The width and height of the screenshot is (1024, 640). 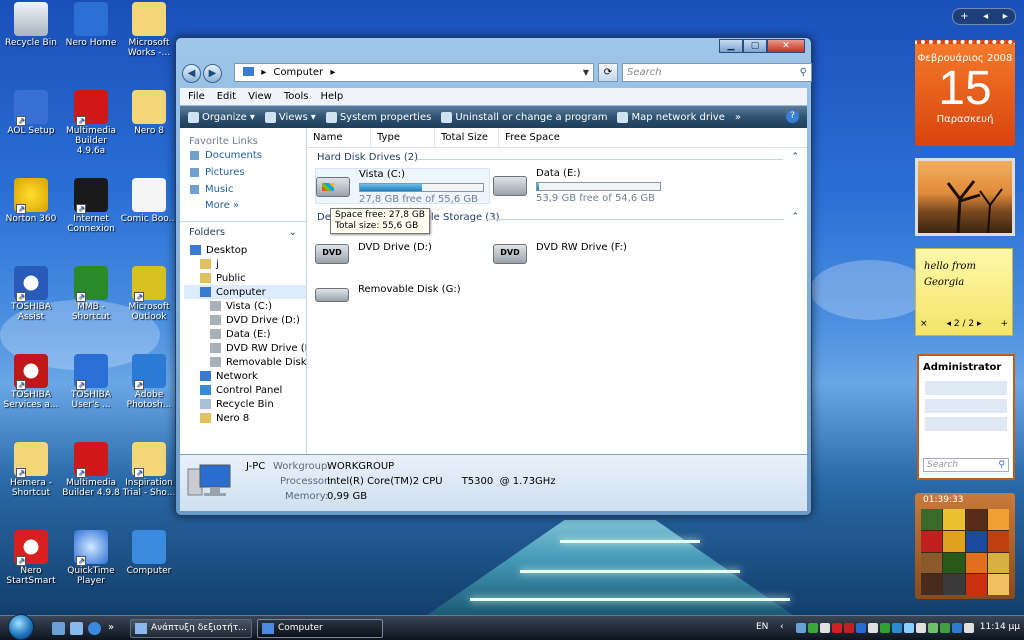 What do you see at coordinates (76, 628) in the screenshot?
I see `switch-windows-icon` at bounding box center [76, 628].